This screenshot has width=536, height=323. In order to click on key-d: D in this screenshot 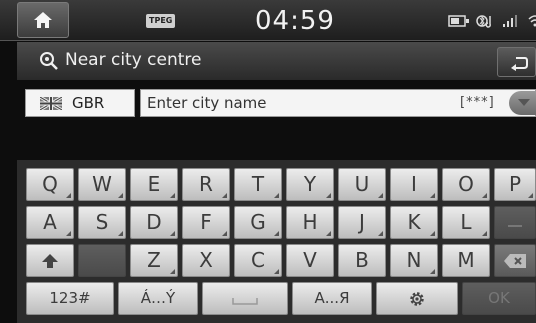, I will do `click(154, 222)`.